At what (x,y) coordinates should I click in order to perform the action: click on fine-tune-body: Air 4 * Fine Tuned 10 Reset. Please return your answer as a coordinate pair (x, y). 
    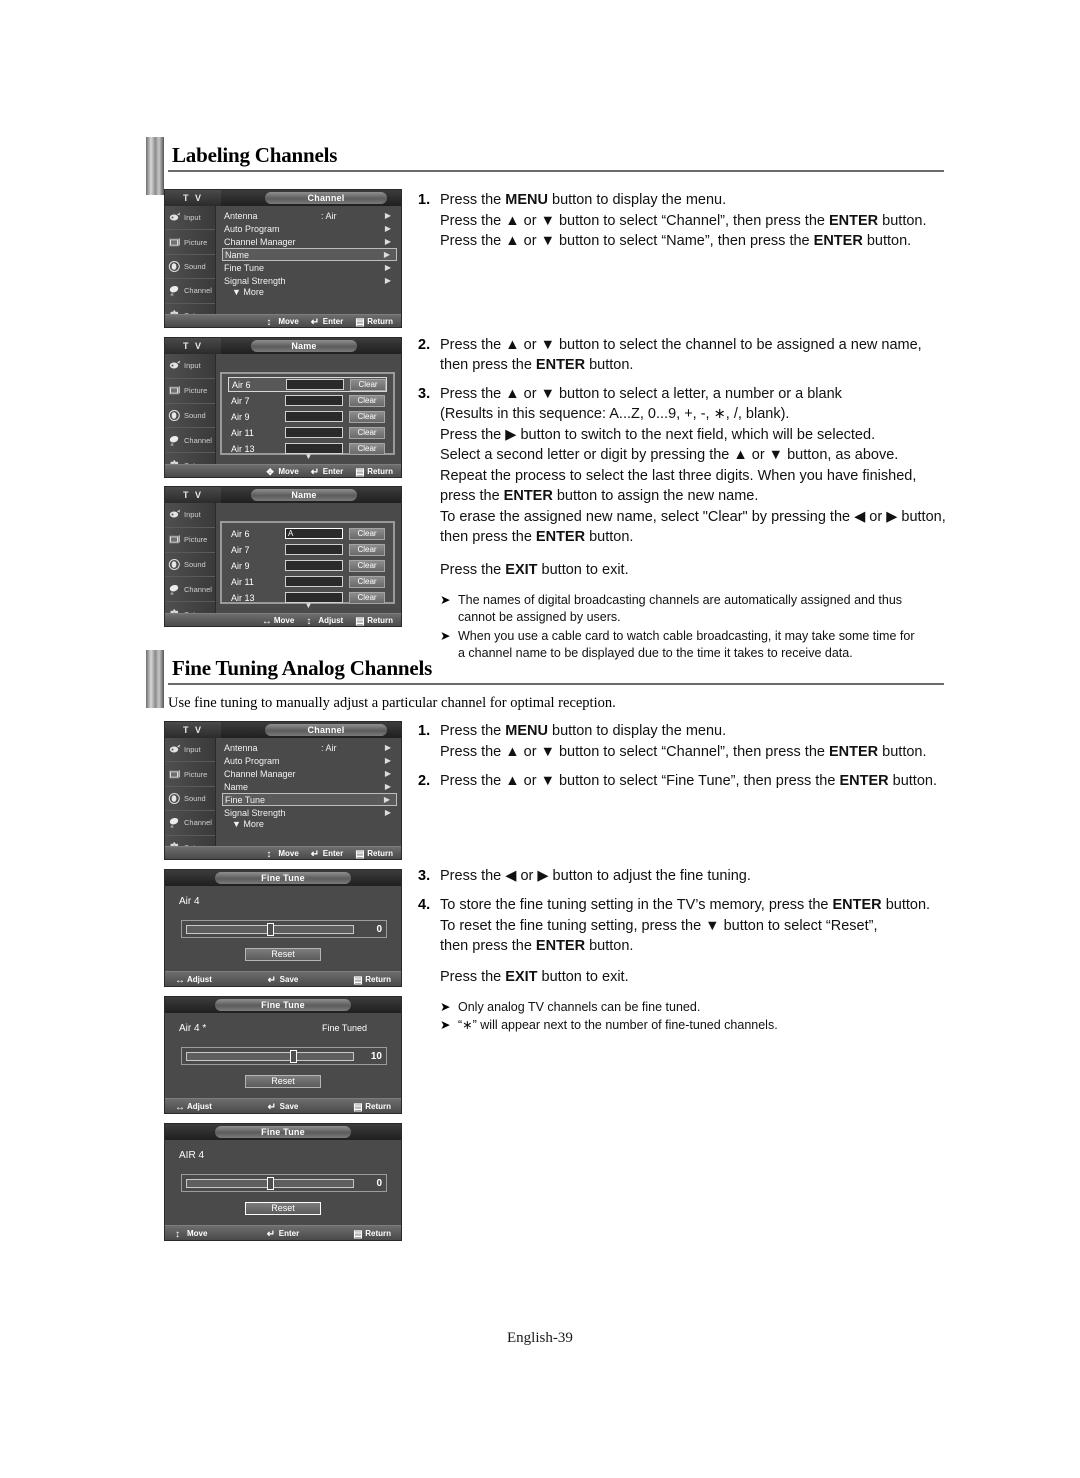
    Looking at the image, I should click on (283, 1056).